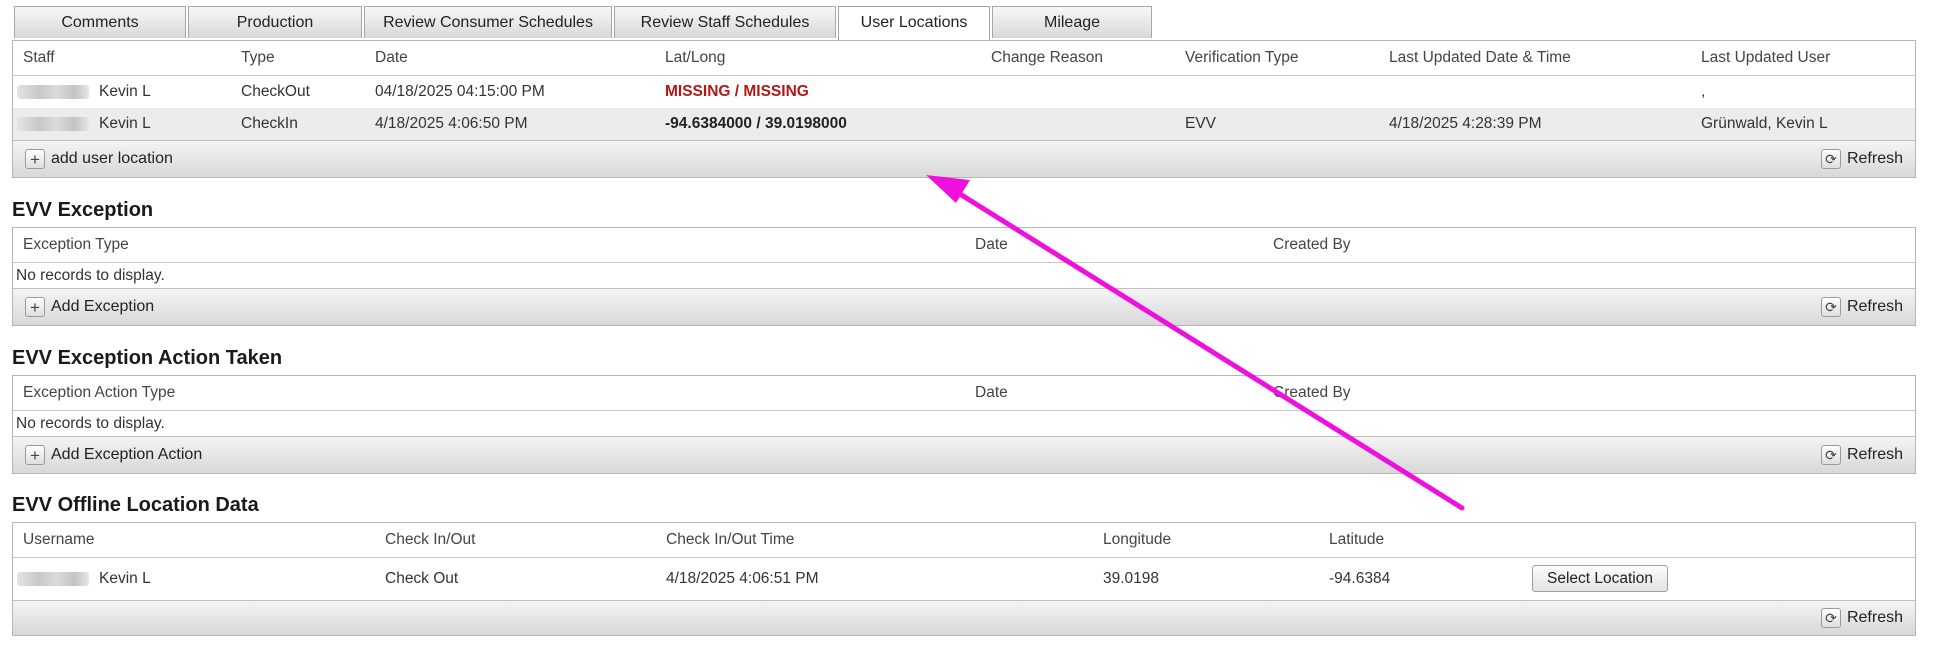  What do you see at coordinates (1131, 578) in the screenshot?
I see `cell-longitude: 39.0198` at bounding box center [1131, 578].